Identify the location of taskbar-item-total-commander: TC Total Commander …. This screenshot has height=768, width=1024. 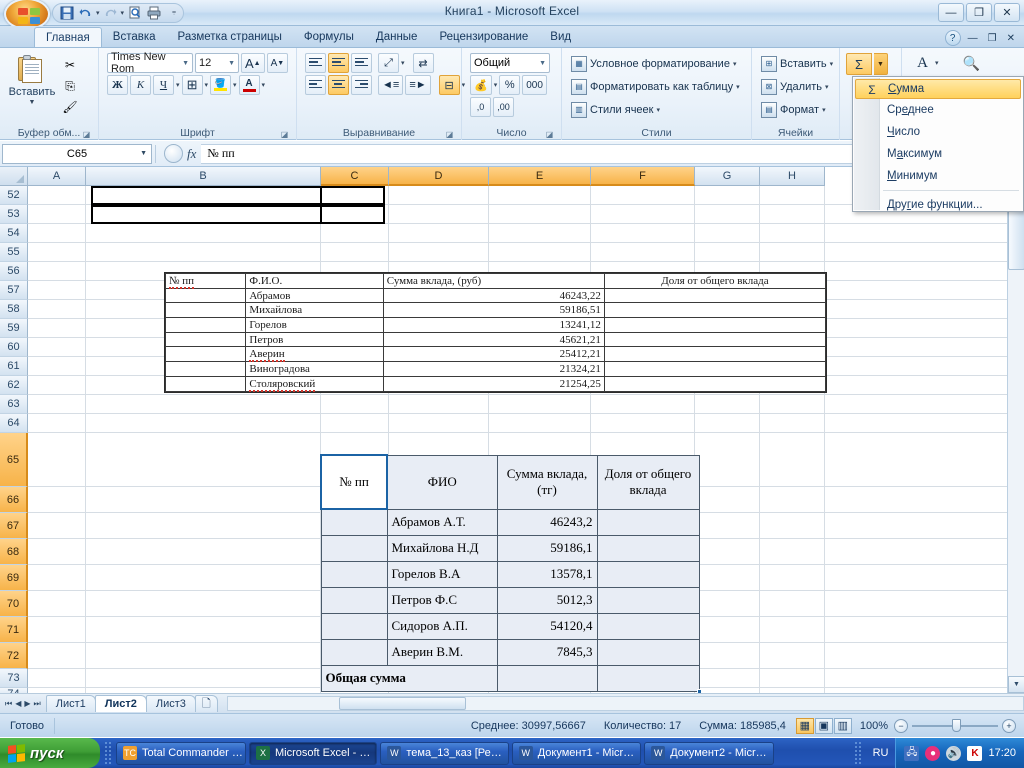
(181, 753).